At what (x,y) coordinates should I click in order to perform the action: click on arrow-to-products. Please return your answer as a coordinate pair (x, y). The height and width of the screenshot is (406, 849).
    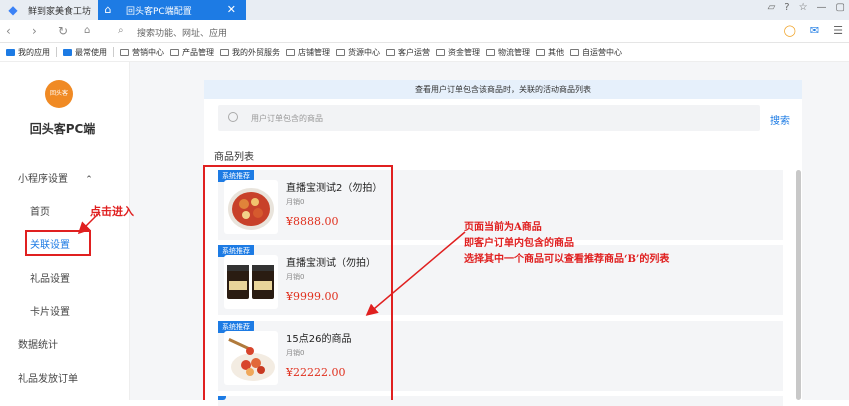
    Looking at the image, I should click on (415, 273).